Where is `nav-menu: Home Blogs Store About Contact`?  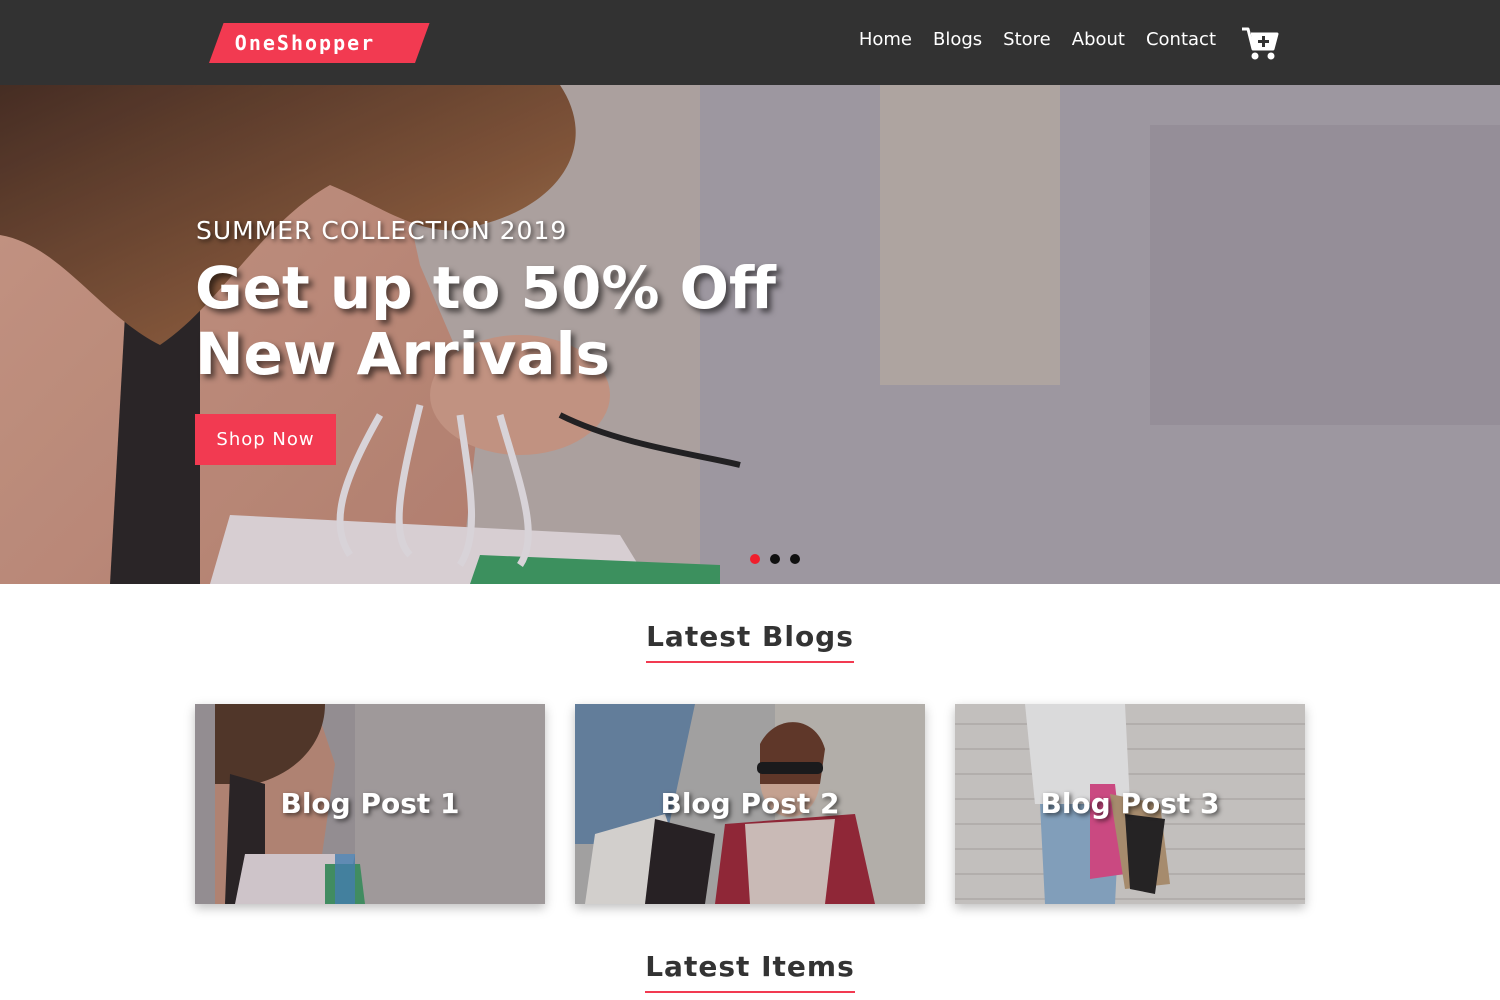
nav-menu: Home Blogs Store About Contact is located at coordinates (1037, 39).